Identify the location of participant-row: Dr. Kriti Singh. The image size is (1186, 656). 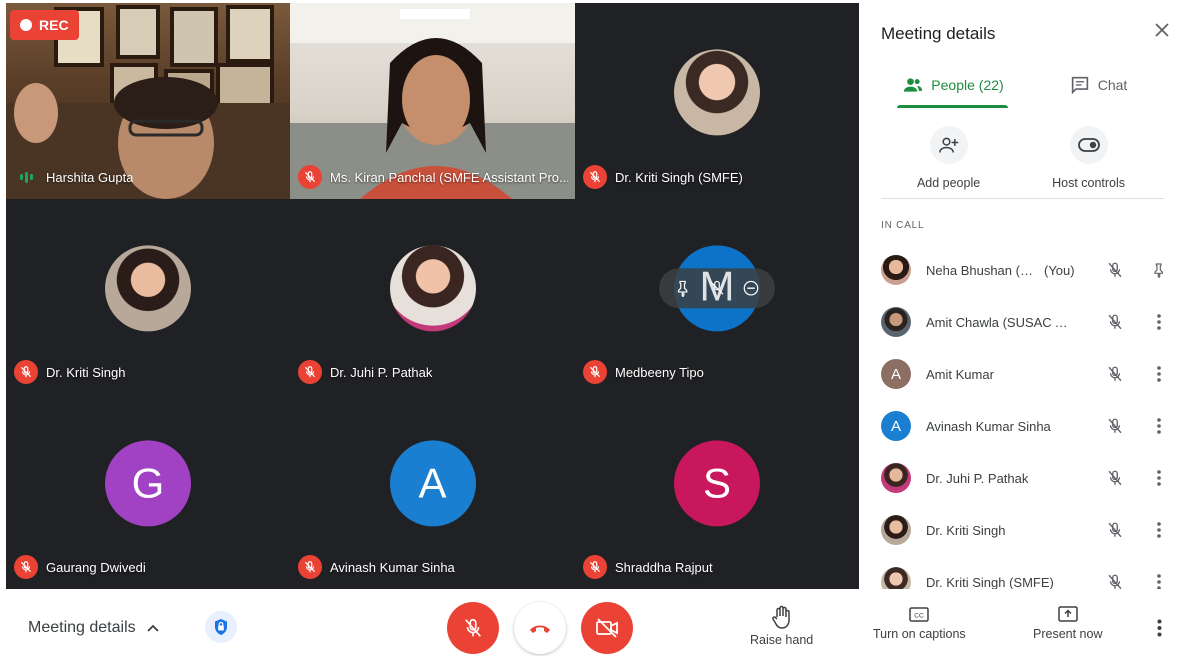
(1026, 530).